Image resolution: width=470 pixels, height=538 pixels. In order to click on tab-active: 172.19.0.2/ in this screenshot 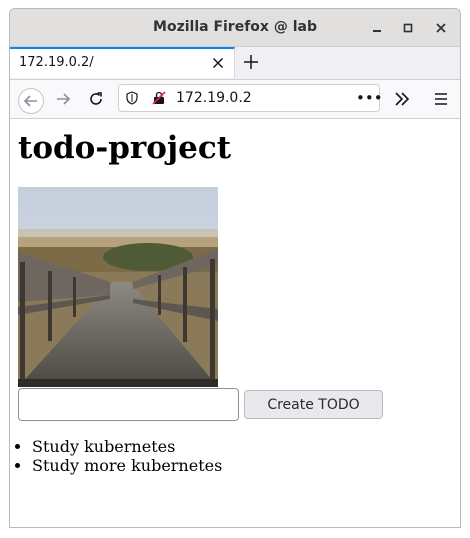, I will do `click(122, 62)`.